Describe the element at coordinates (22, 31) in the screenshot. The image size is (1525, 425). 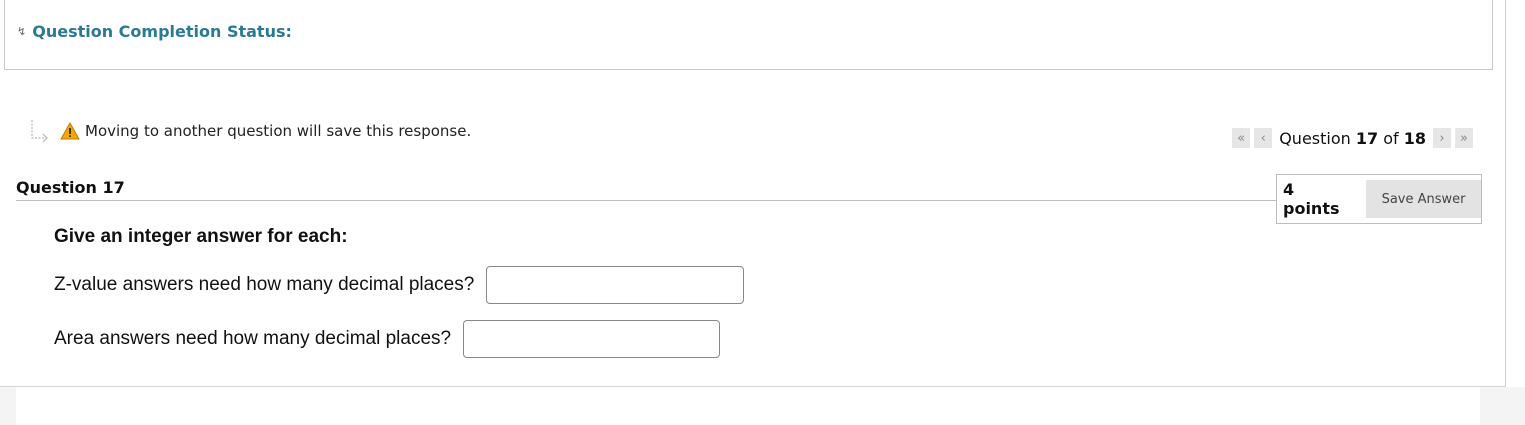
I see `double-chevron-down-icon: ↯` at that location.